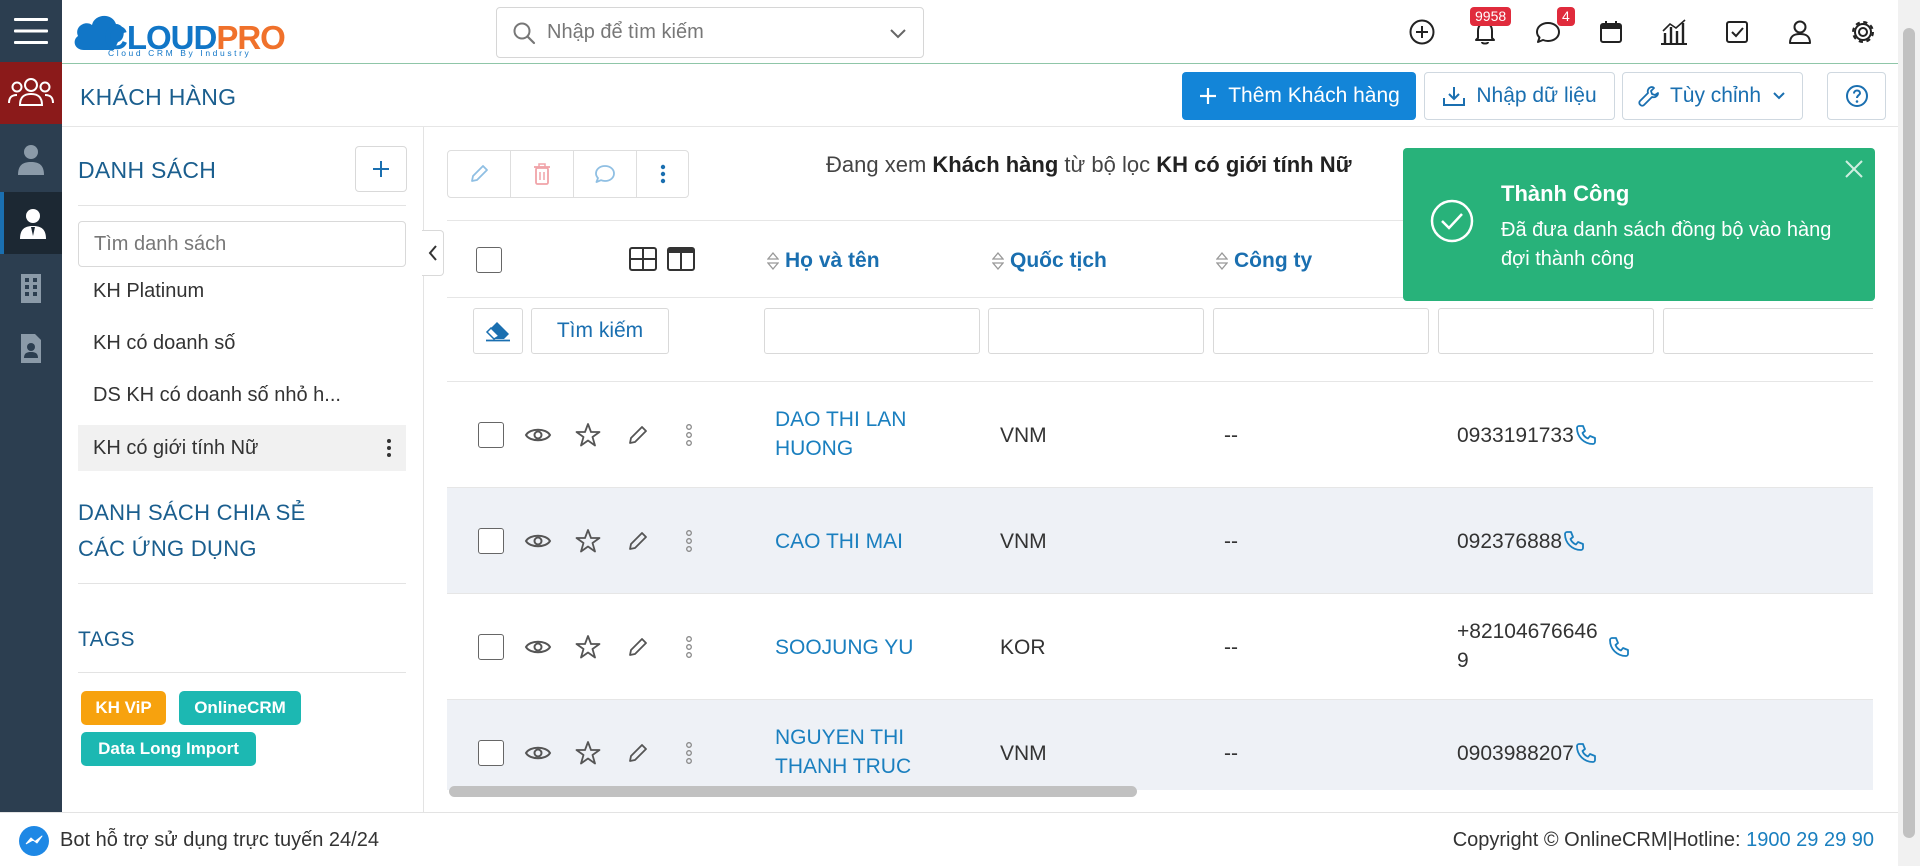 This screenshot has height=866, width=1920. Describe the element at coordinates (240, 708) in the screenshot. I see `tag-badge: OnlineCRM` at that location.